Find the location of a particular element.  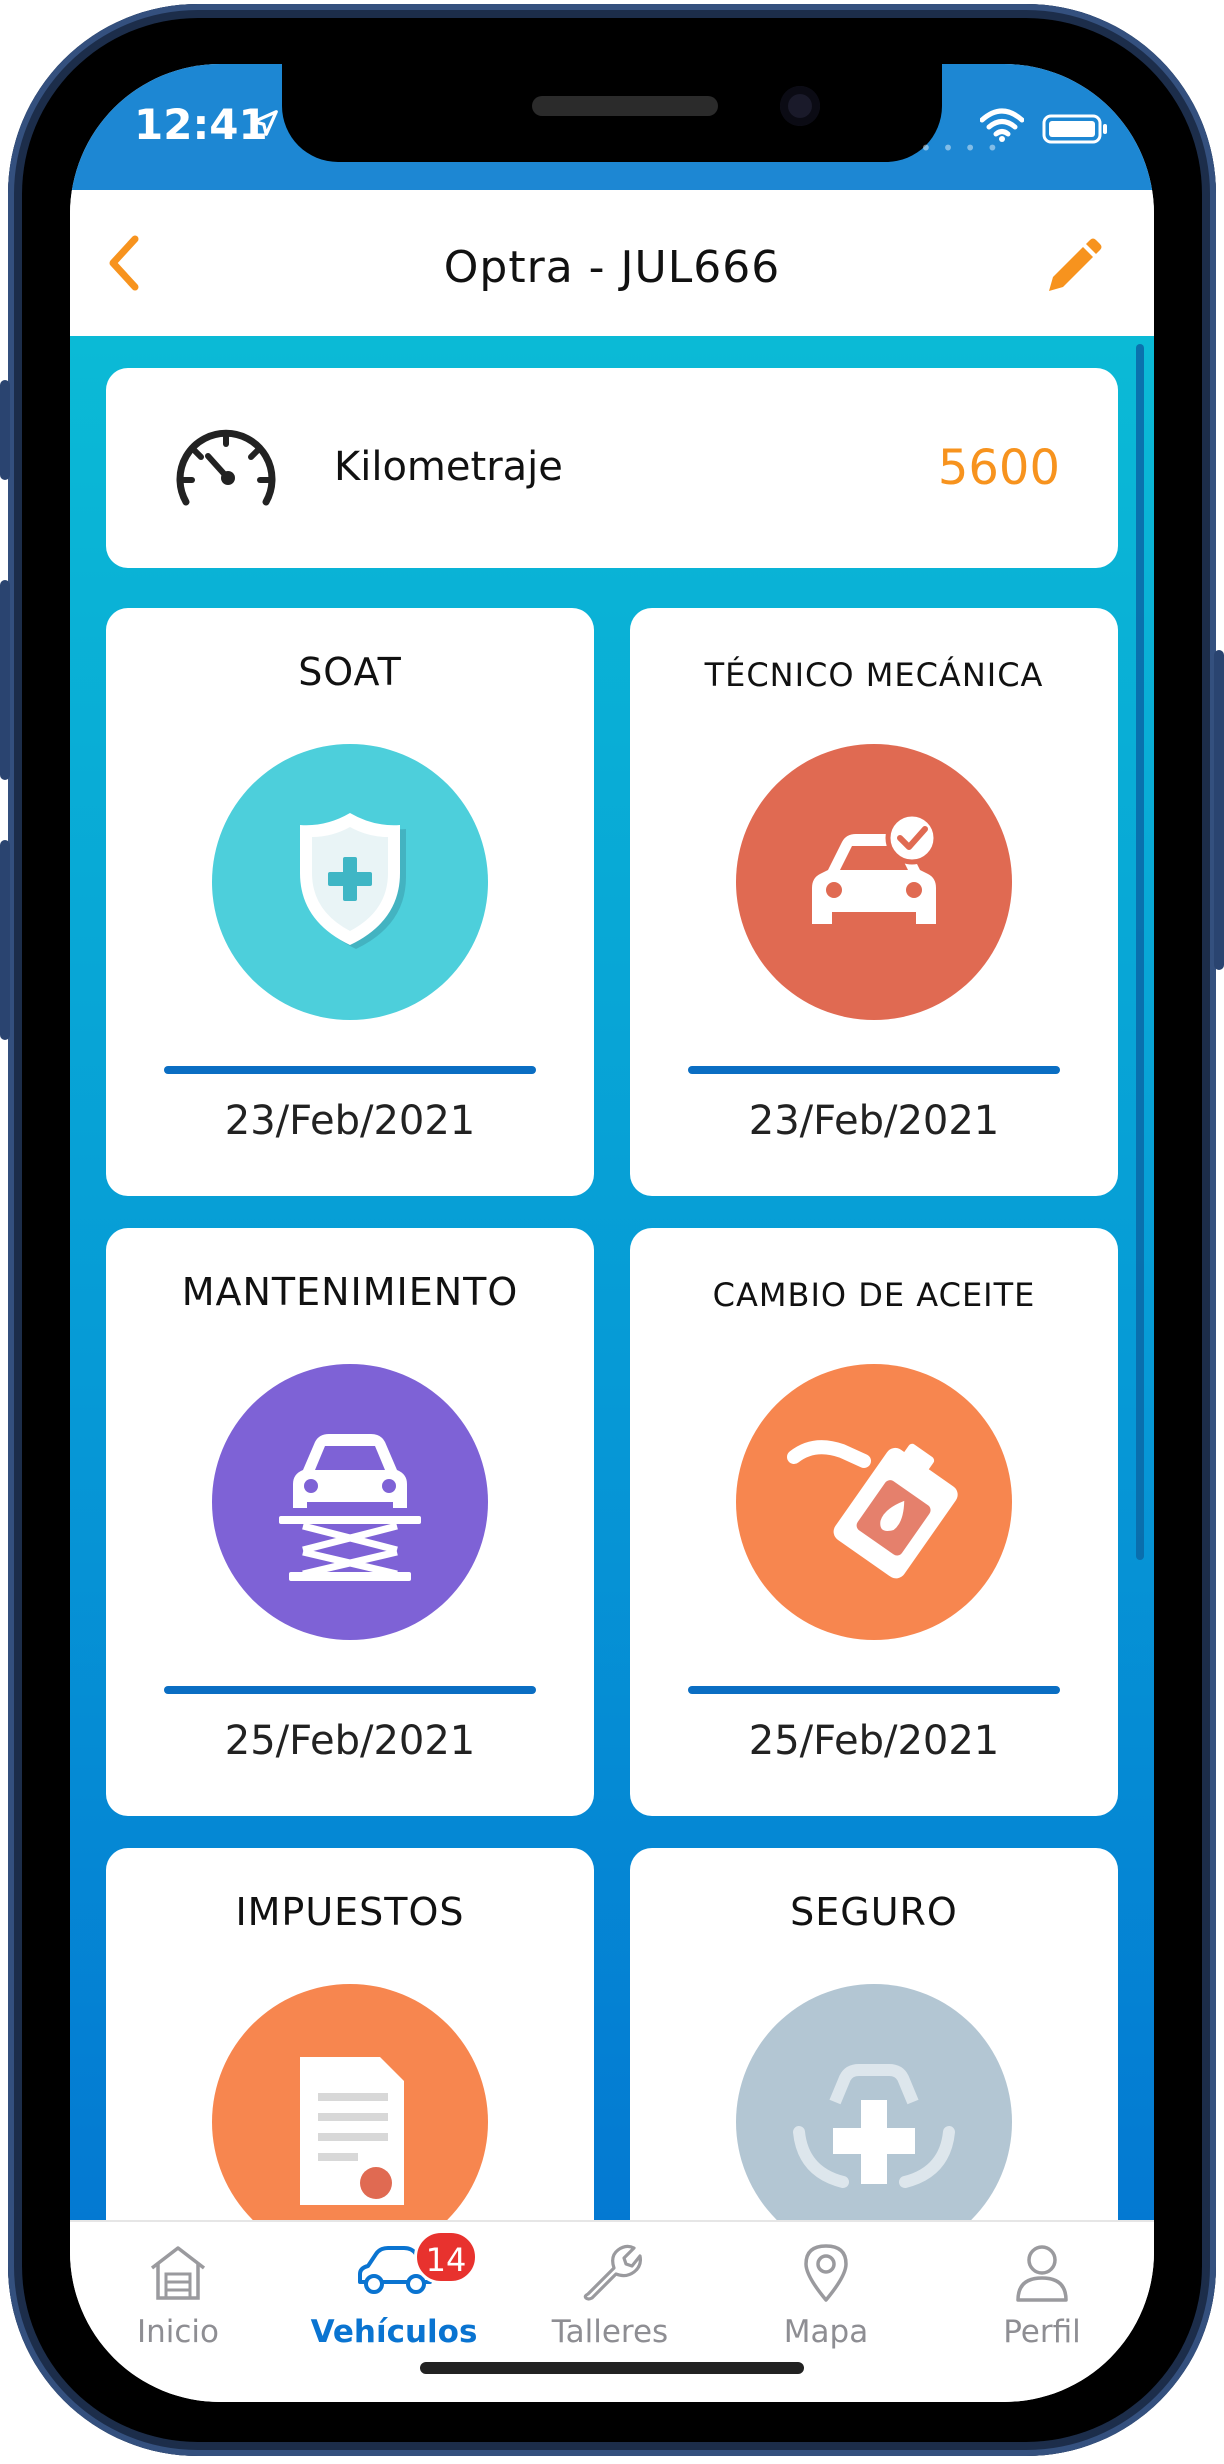

card-title: SOAT is located at coordinates (350, 672).